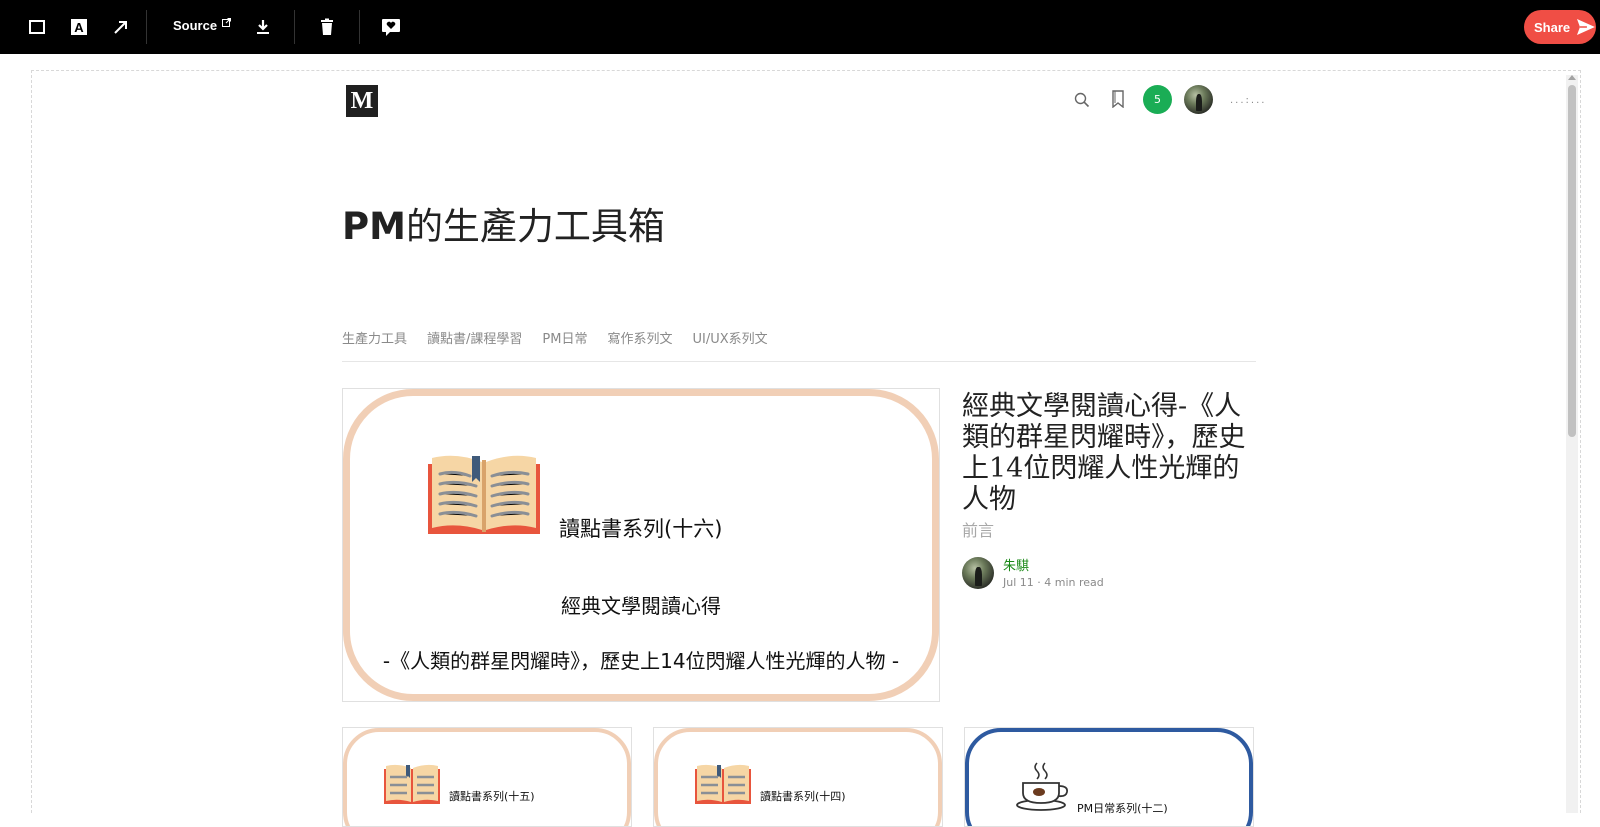 The height and width of the screenshot is (827, 1600). Describe the element at coordinates (362, 101) in the screenshot. I see `medium-logo: M` at that location.